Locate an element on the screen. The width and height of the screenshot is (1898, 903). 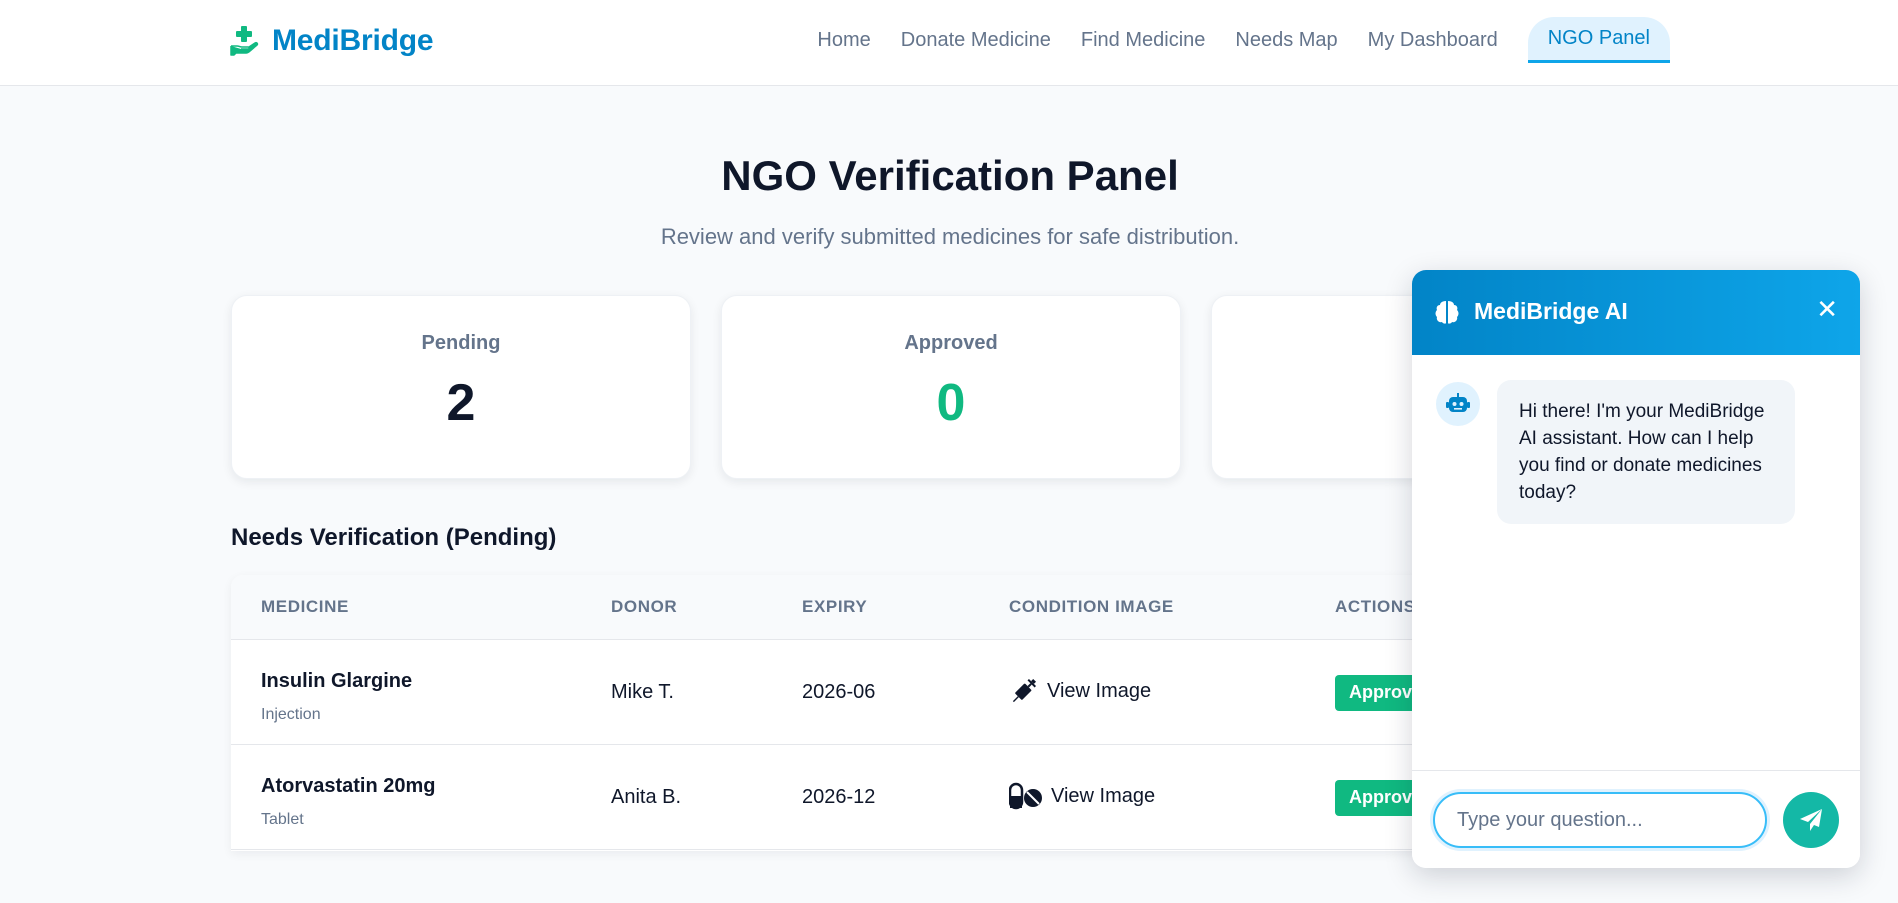
nav-ngo-panel: NGO Panel is located at coordinates (1598, 40).